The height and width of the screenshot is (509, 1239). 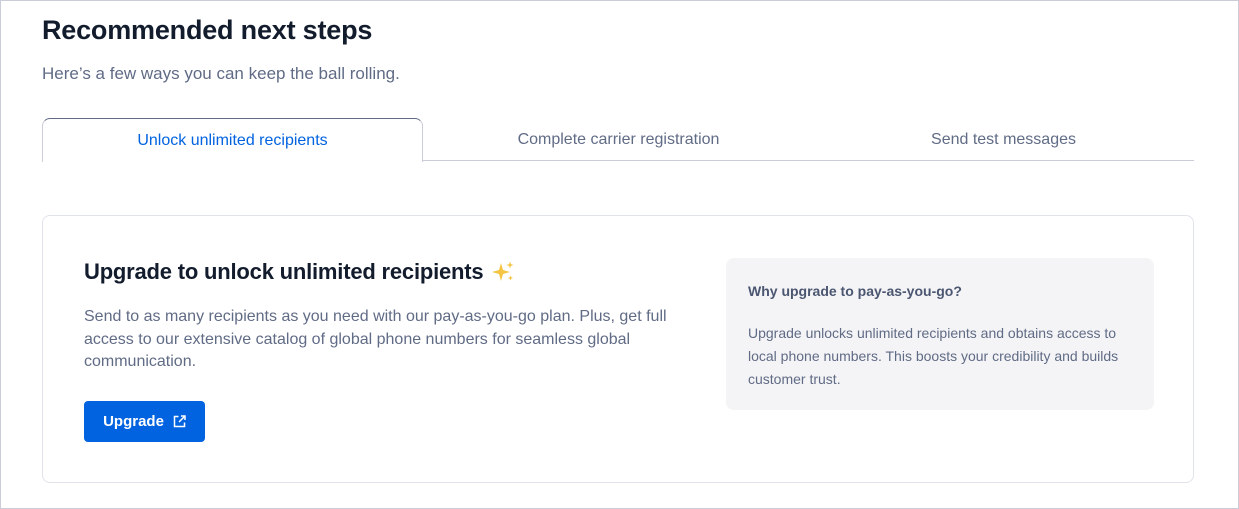 What do you see at coordinates (503, 271) in the screenshot?
I see `sparkles-icon` at bounding box center [503, 271].